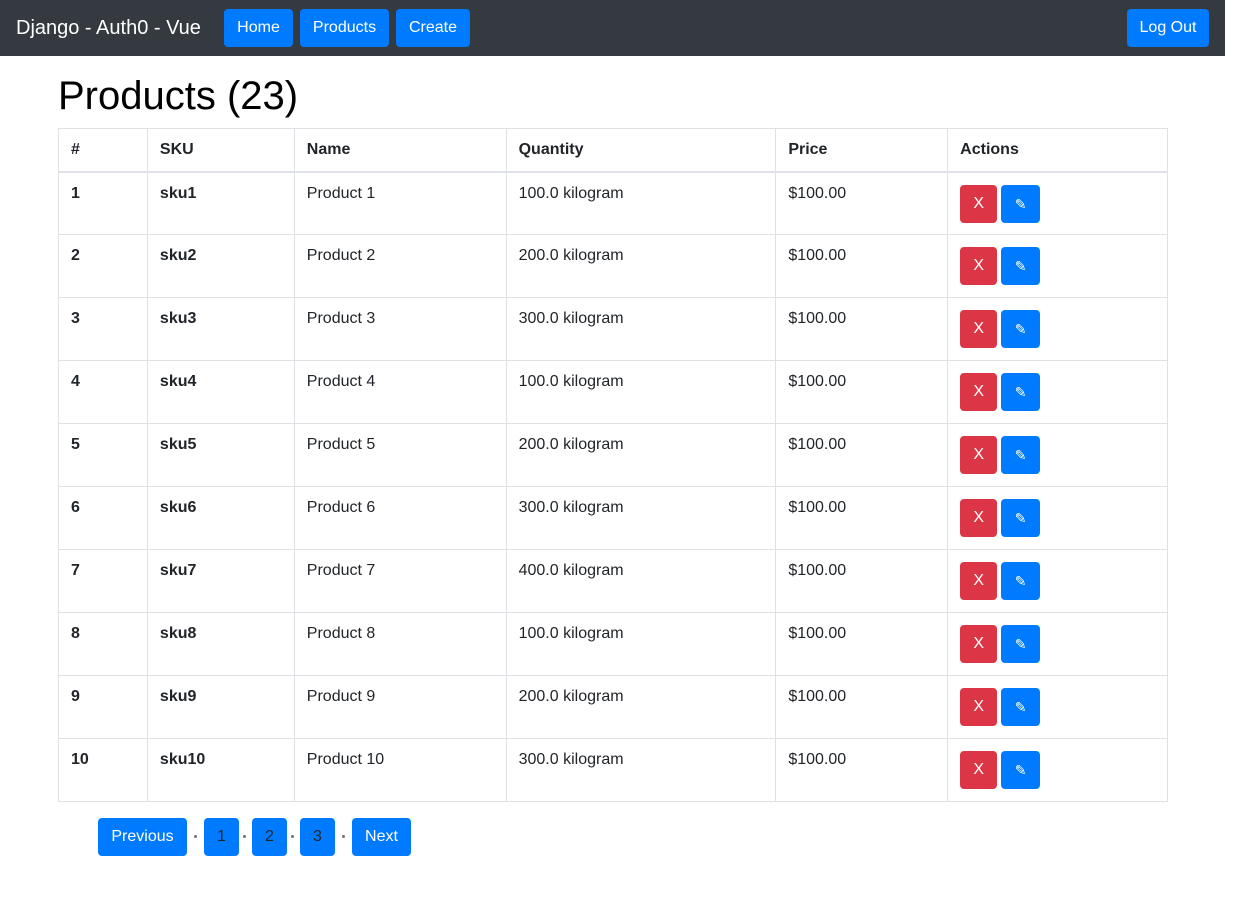  I want to click on row-number: 7, so click(103, 581).